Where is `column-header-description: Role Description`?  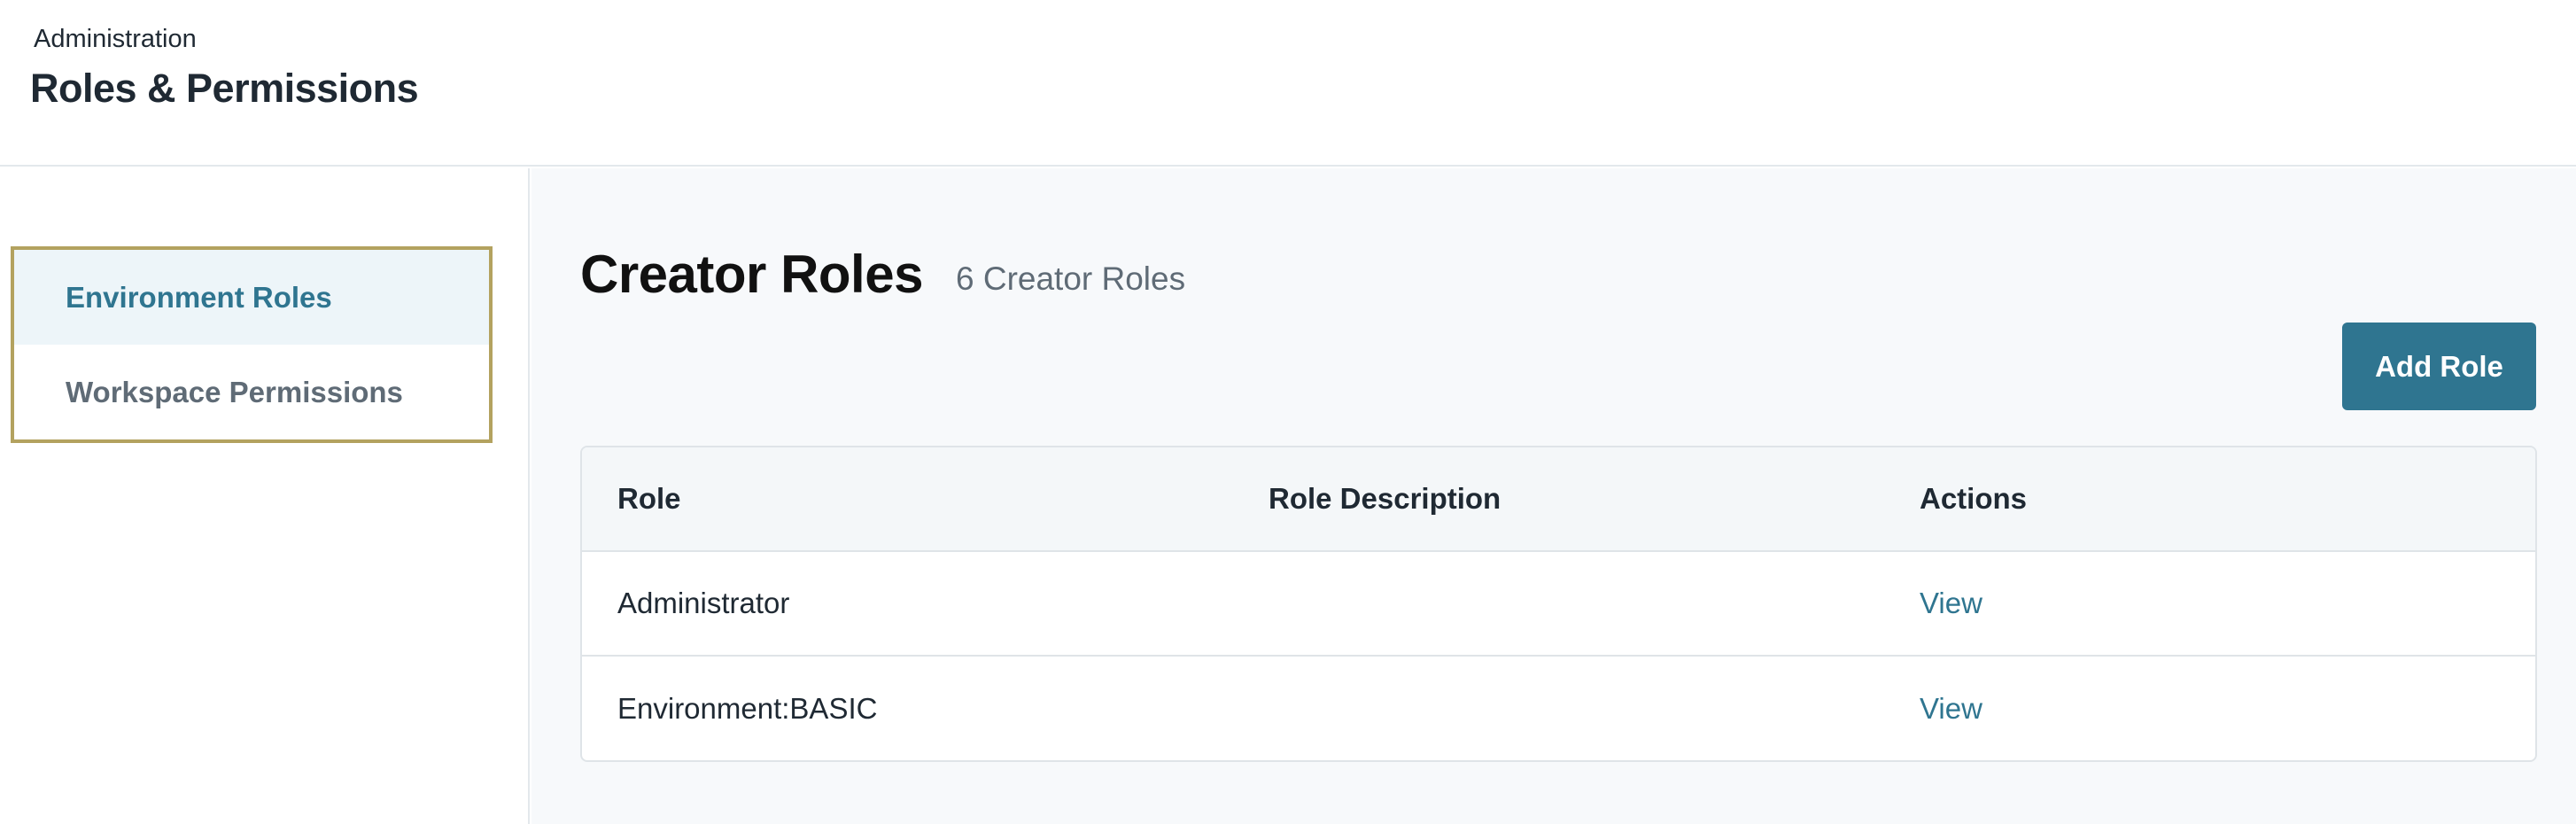 column-header-description: Role Description is located at coordinates (1385, 498).